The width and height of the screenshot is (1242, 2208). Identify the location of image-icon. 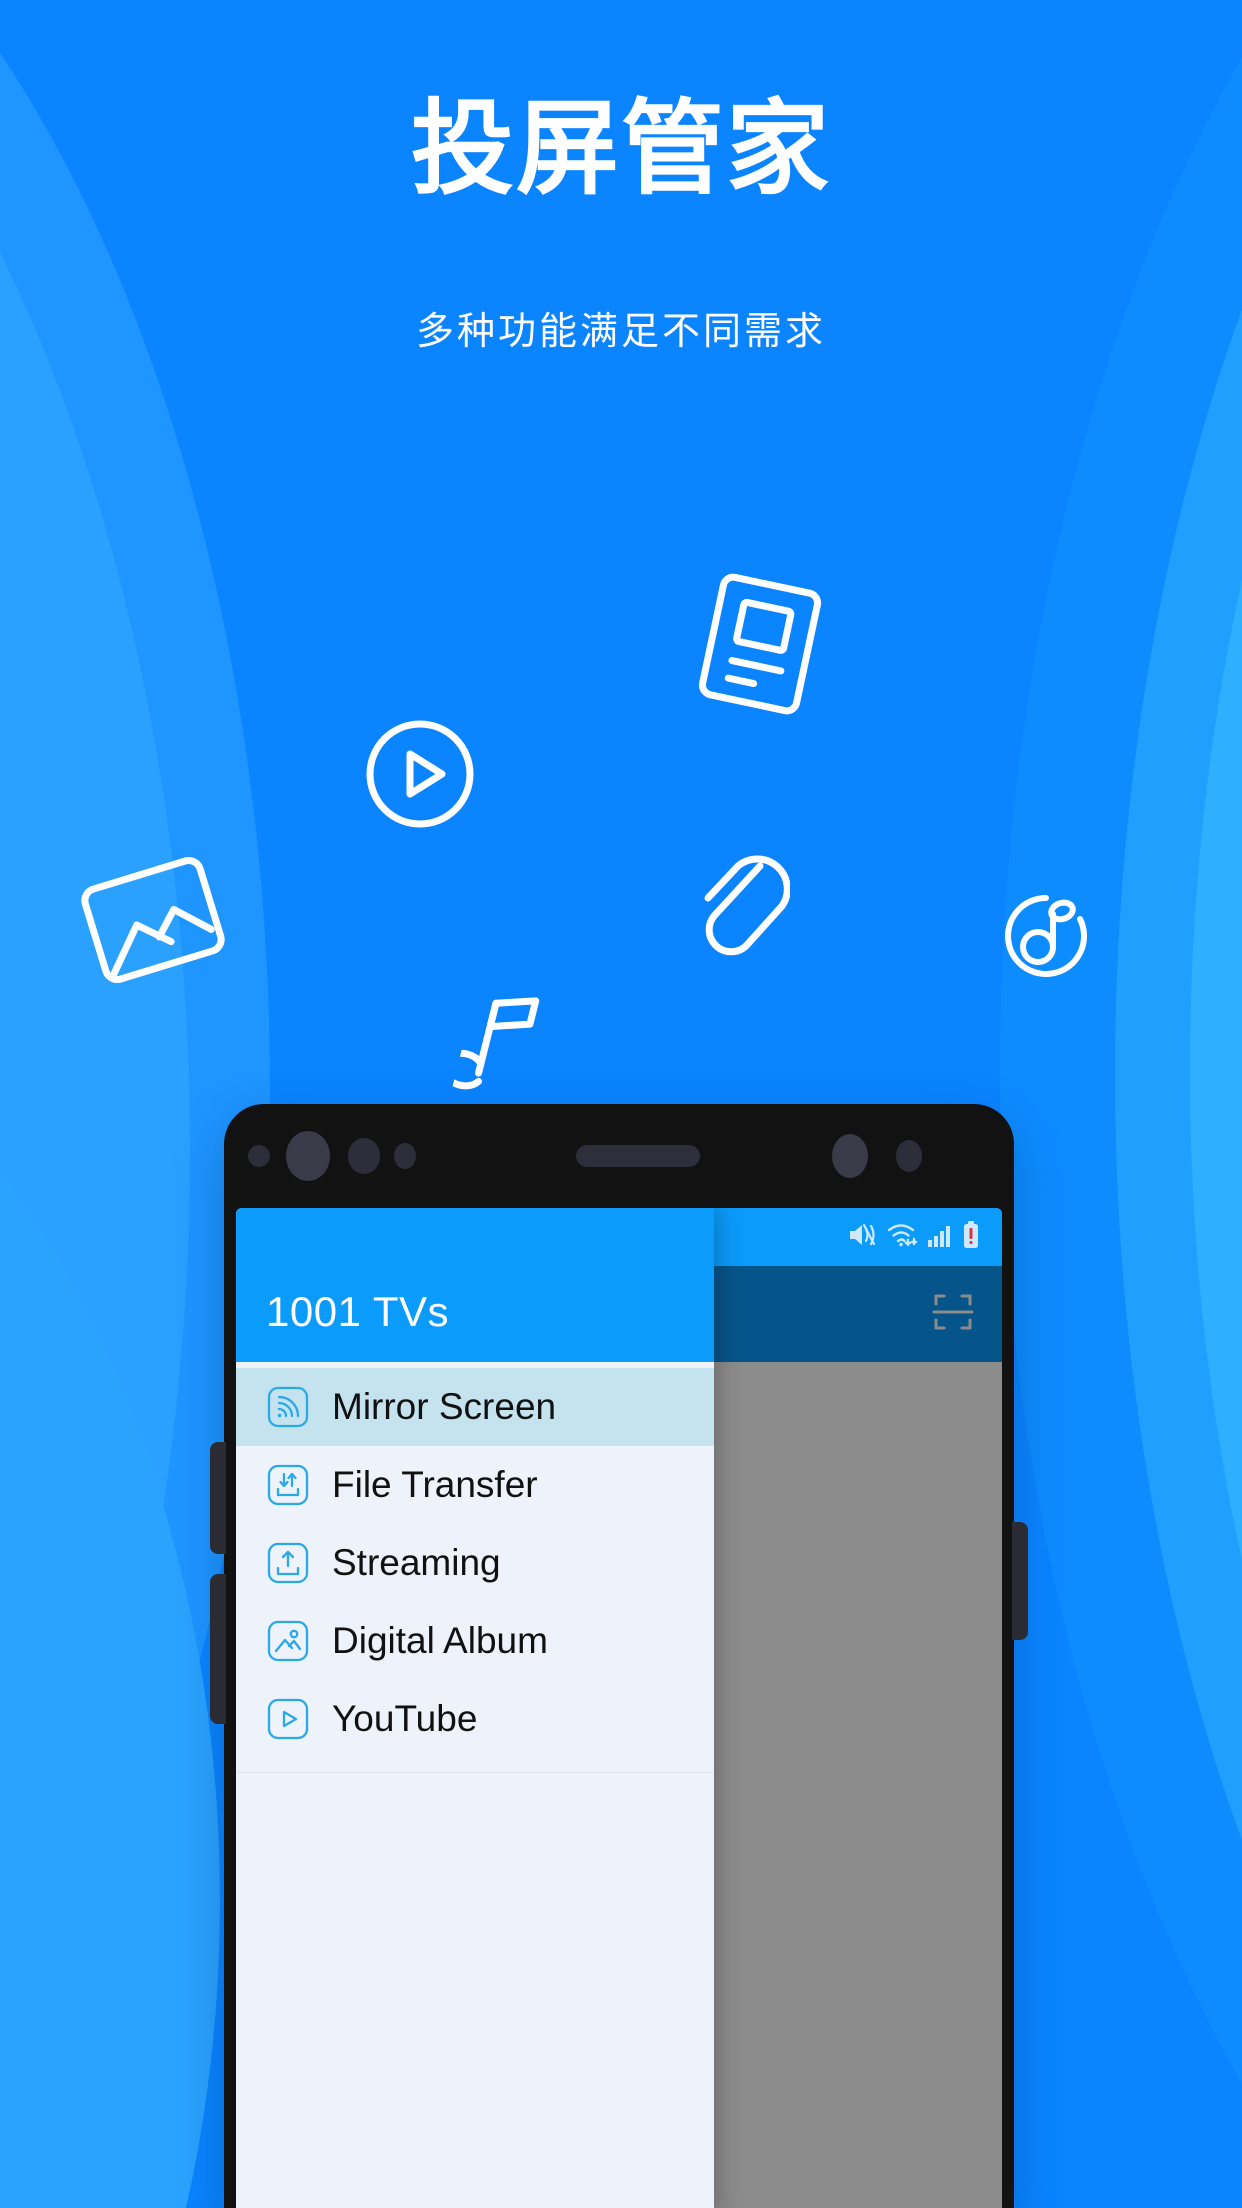
(288, 1641).